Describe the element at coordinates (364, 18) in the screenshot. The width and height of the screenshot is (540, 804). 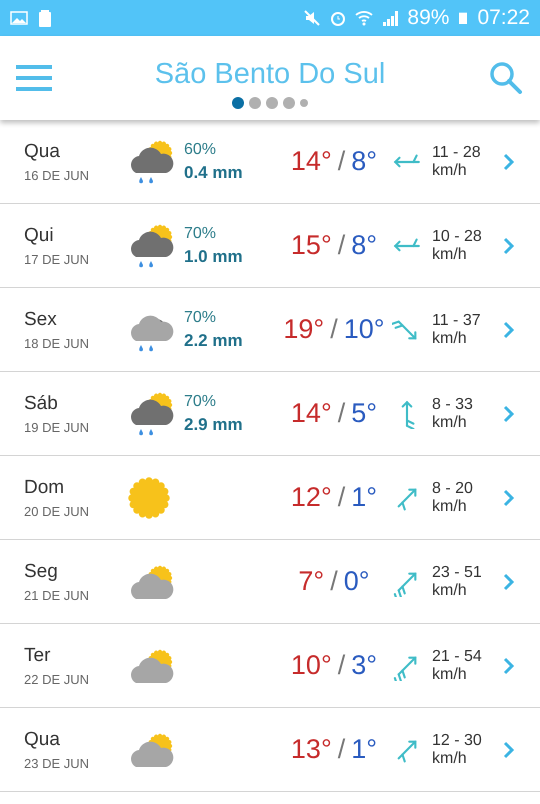
I see `wifi-icon` at that location.